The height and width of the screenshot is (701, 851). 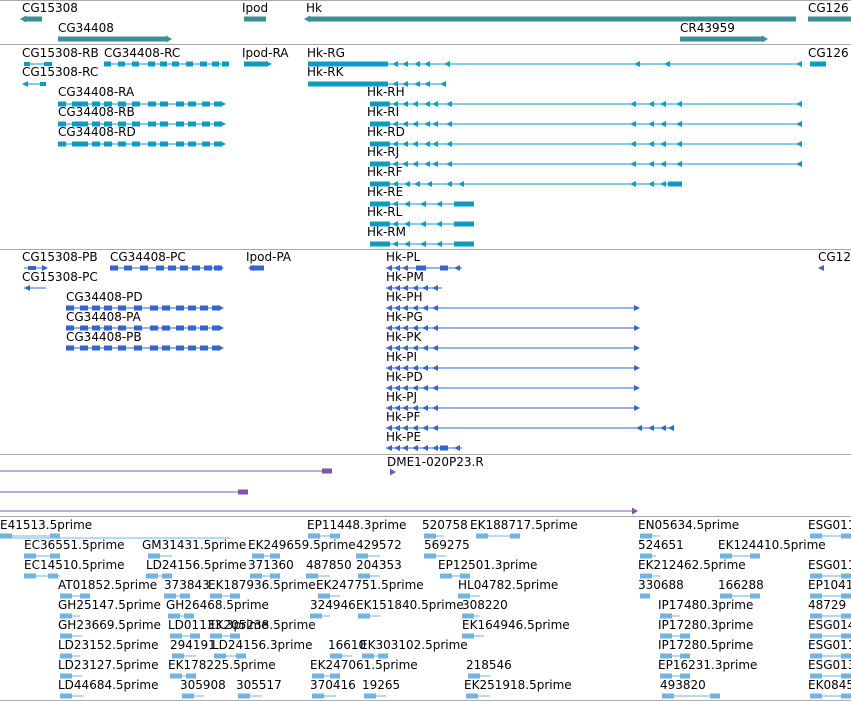 What do you see at coordinates (385, 212) in the screenshot?
I see `feature-label-hk-rl: Hk-RL` at bounding box center [385, 212].